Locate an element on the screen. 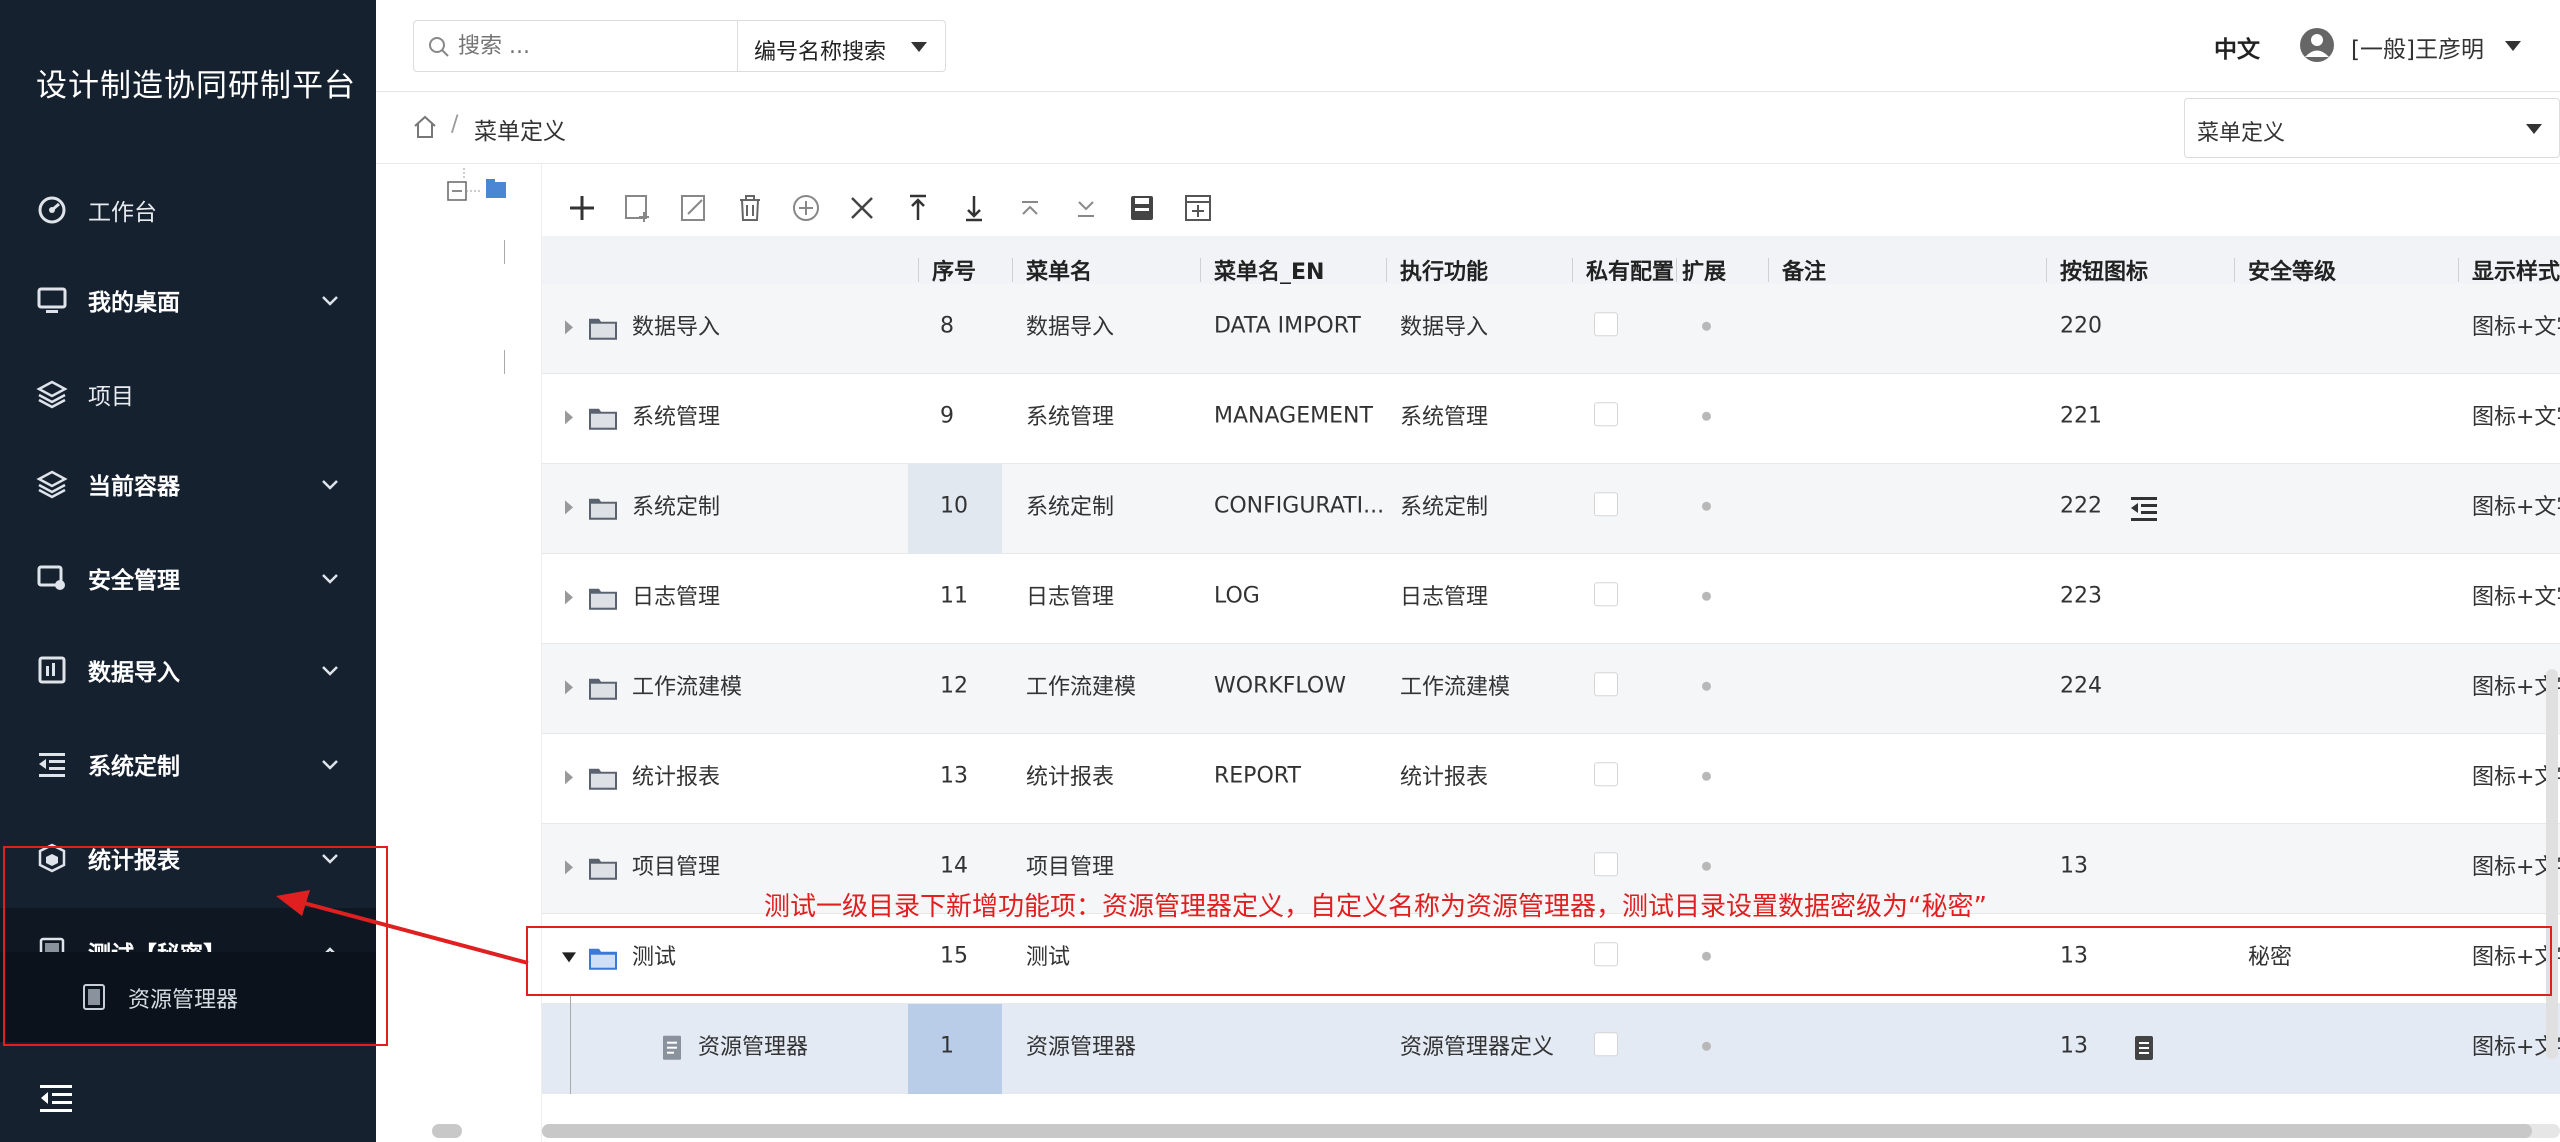 The height and width of the screenshot is (1142, 2560). cell-name-en: WORKFLOW is located at coordinates (1280, 685).